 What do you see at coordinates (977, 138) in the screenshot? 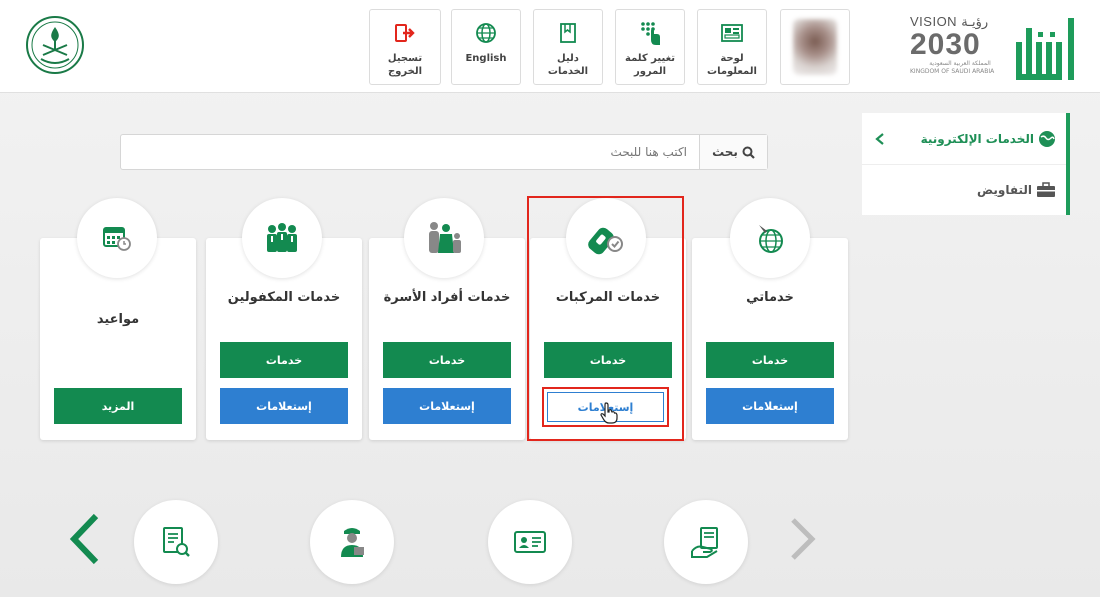
I see `sidebar-item-label: الخدمات الإلكترونية` at bounding box center [977, 138].